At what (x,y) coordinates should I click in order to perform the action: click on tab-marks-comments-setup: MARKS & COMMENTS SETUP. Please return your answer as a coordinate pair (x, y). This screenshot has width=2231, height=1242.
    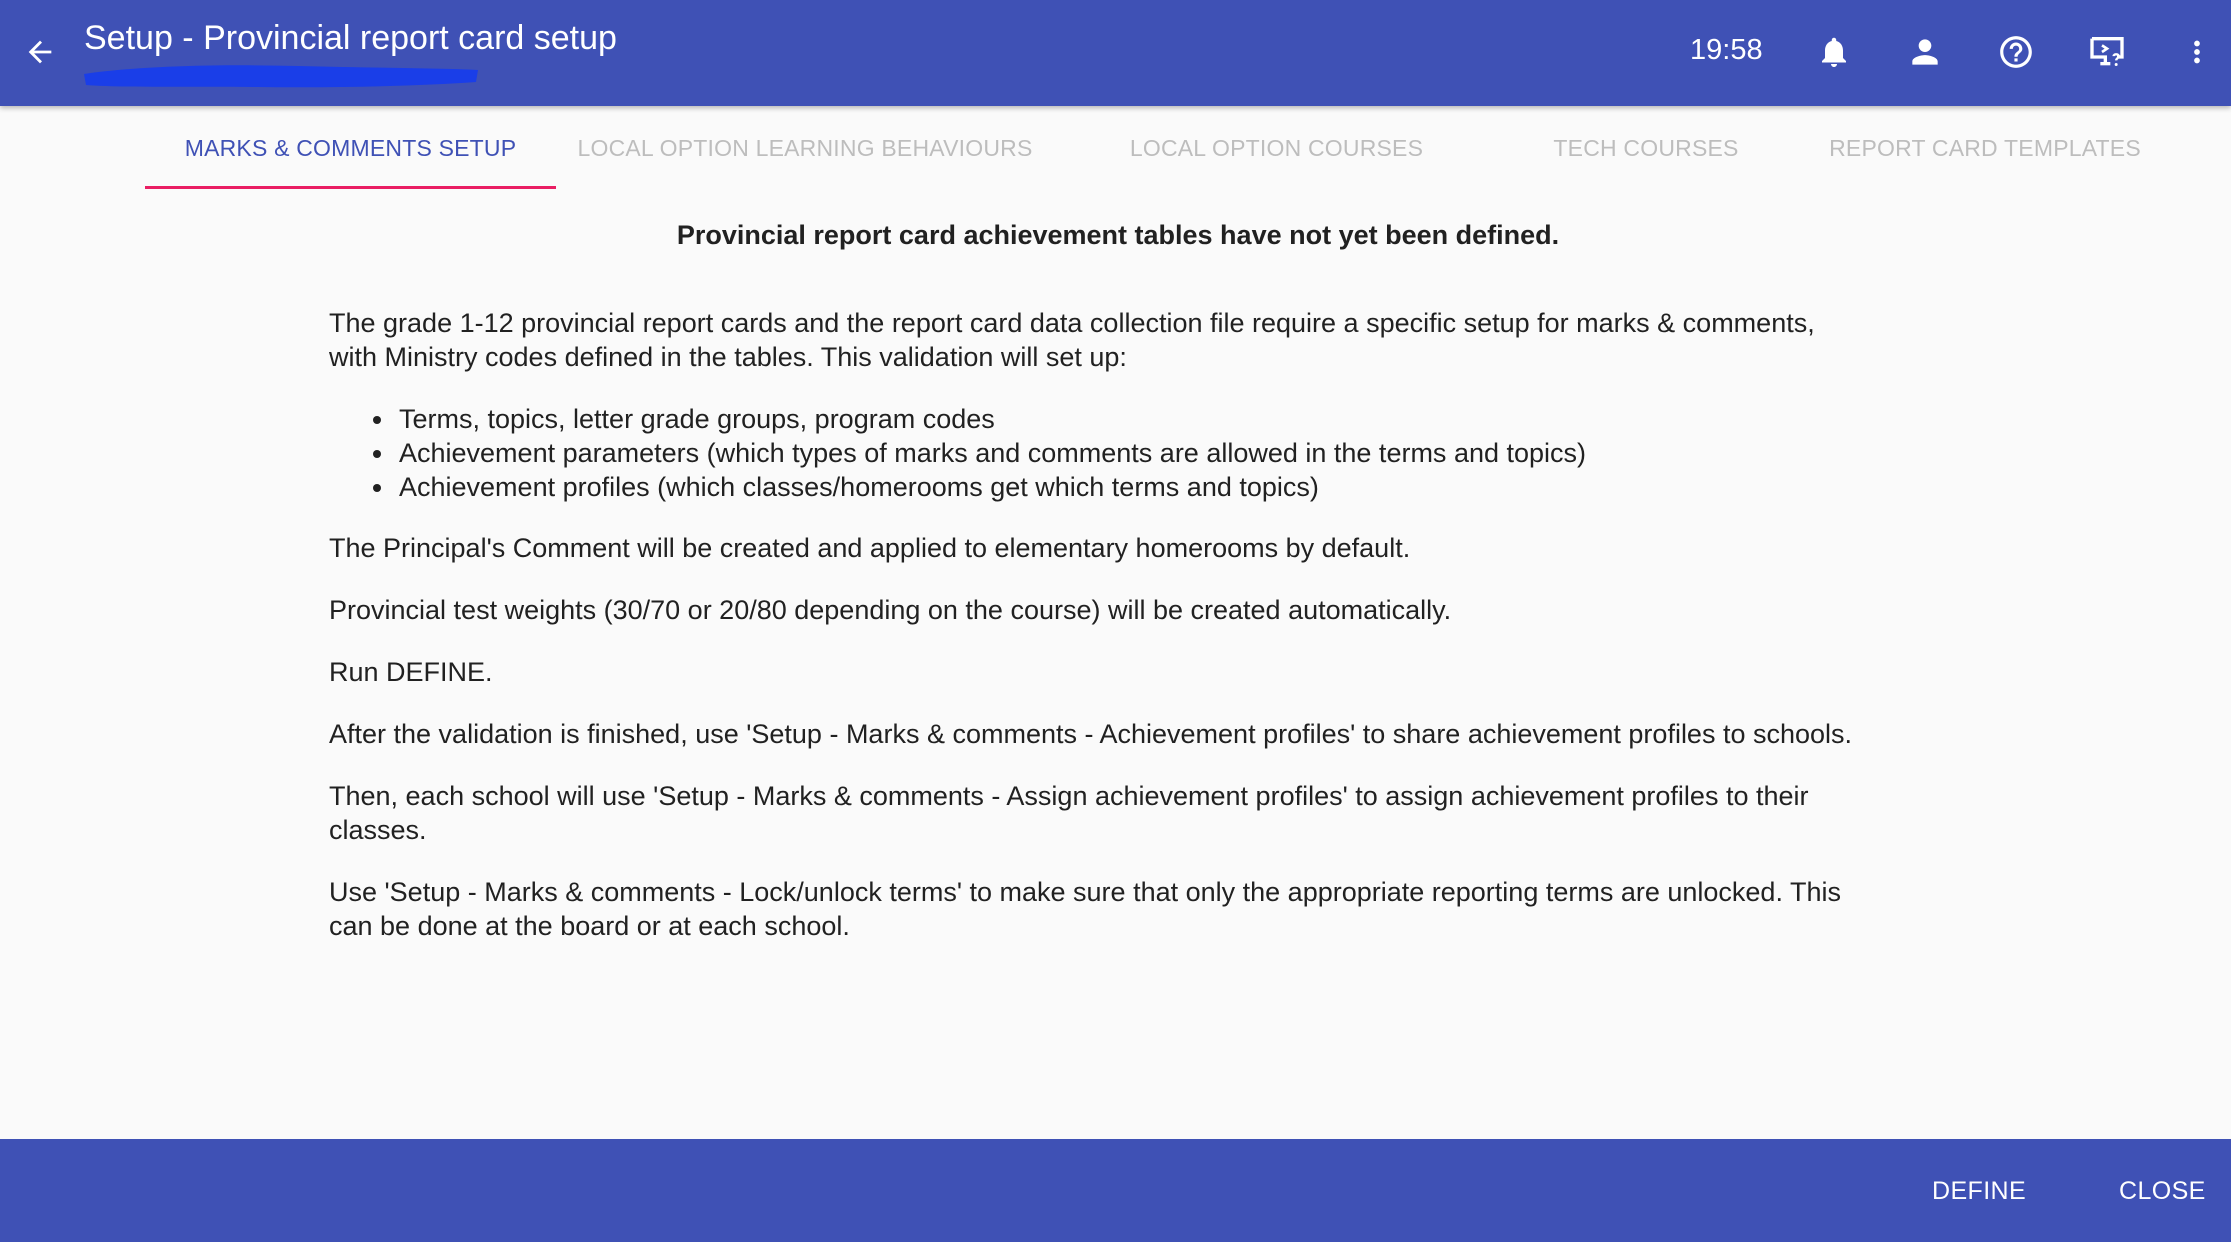
    Looking at the image, I should click on (350, 148).